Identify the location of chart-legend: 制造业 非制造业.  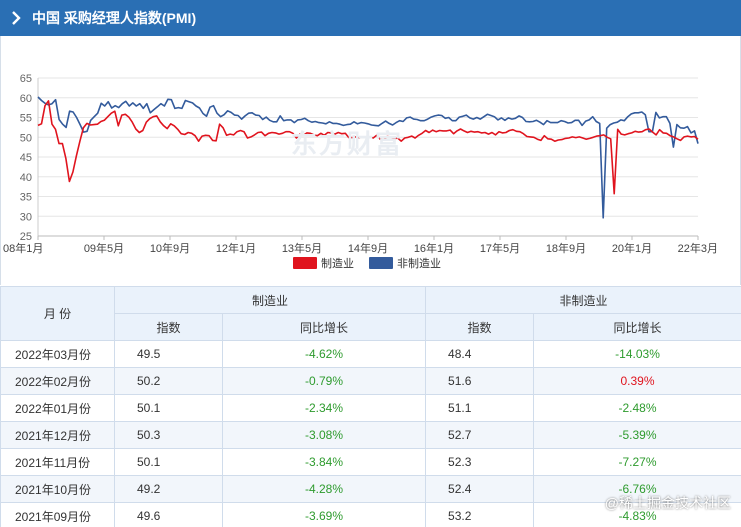
(367, 263).